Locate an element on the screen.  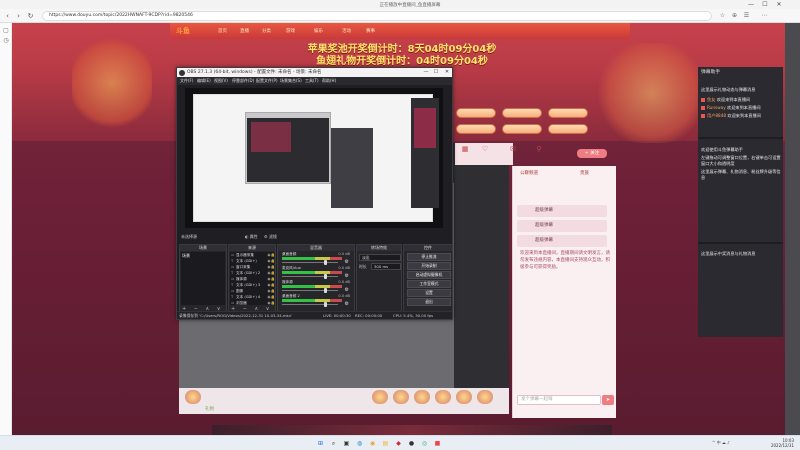
extensions-icon: ⊕ is located at coordinates (734, 16).